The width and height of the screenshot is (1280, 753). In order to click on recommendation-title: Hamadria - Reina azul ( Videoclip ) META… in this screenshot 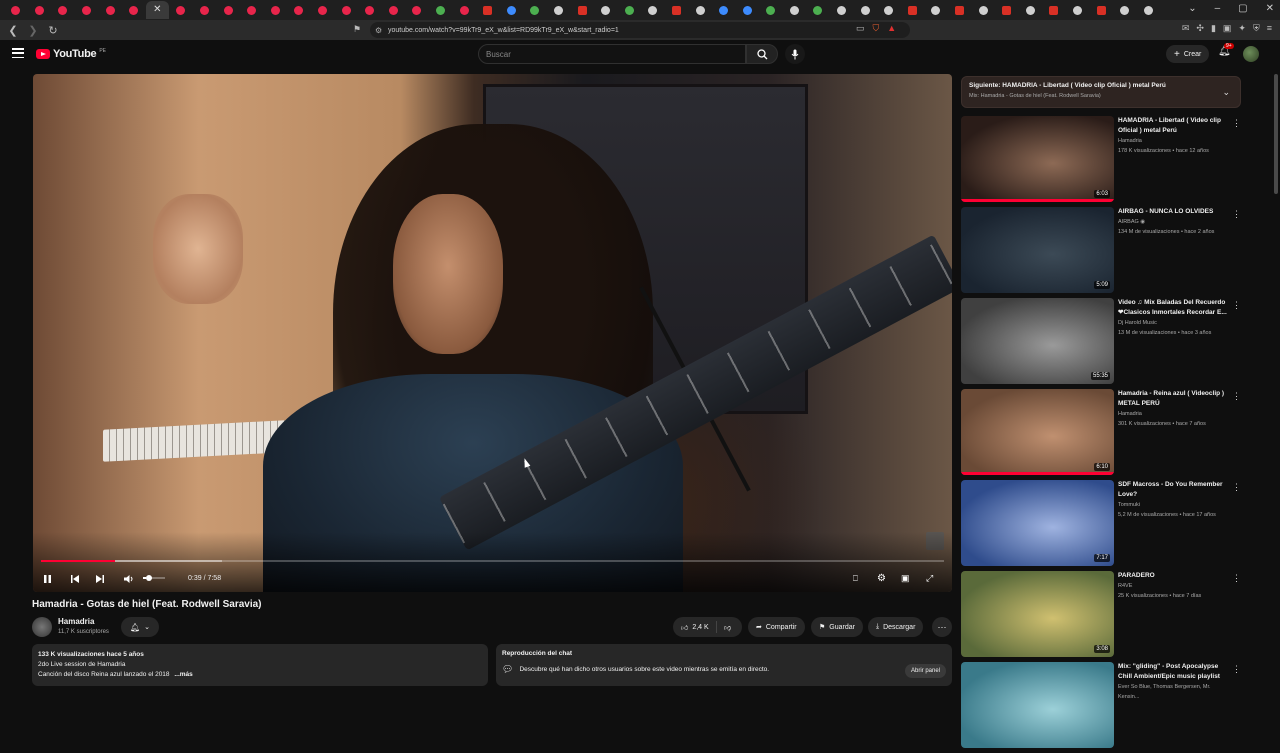, I will do `click(1174, 399)`.